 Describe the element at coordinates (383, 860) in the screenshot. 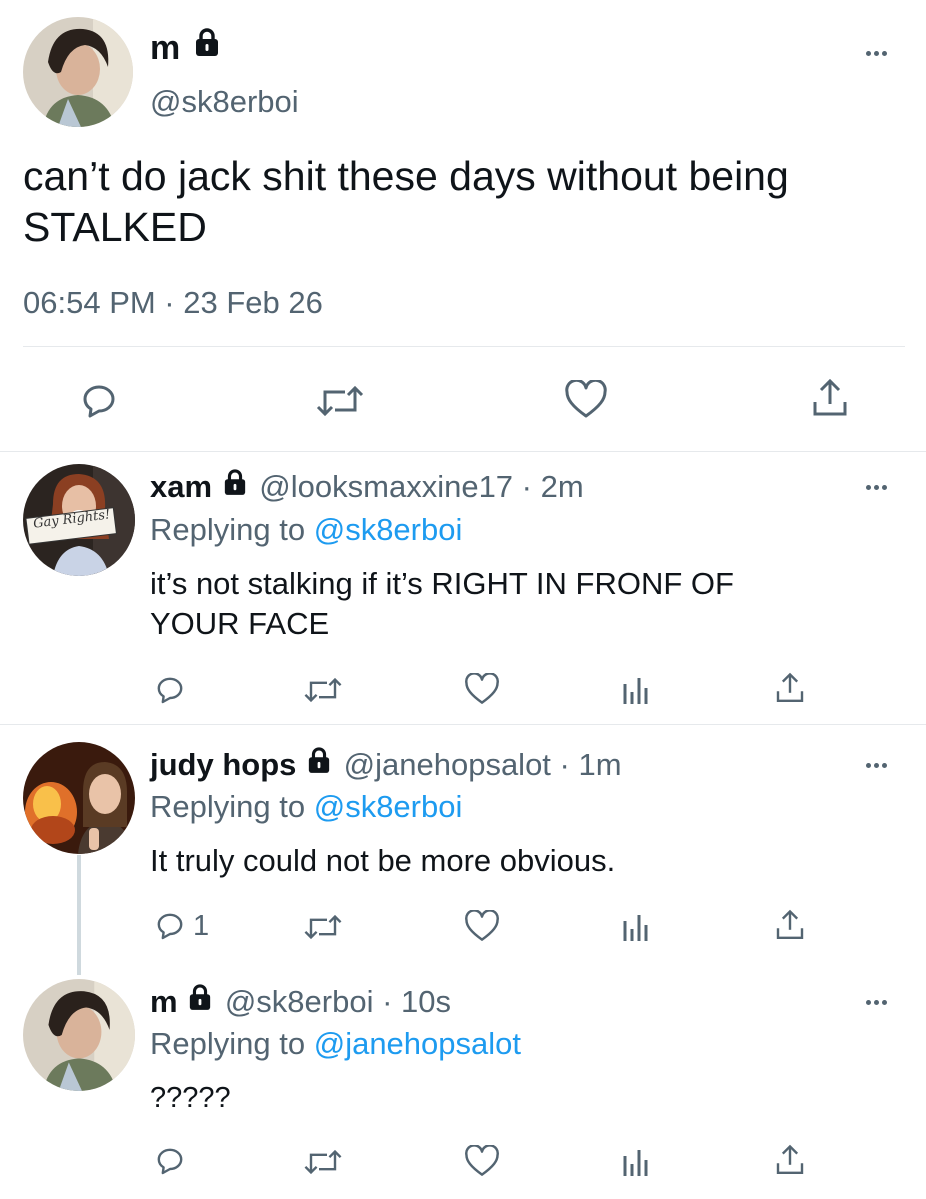

I see `reply-text-line: It truly could not be more obvious.` at that location.